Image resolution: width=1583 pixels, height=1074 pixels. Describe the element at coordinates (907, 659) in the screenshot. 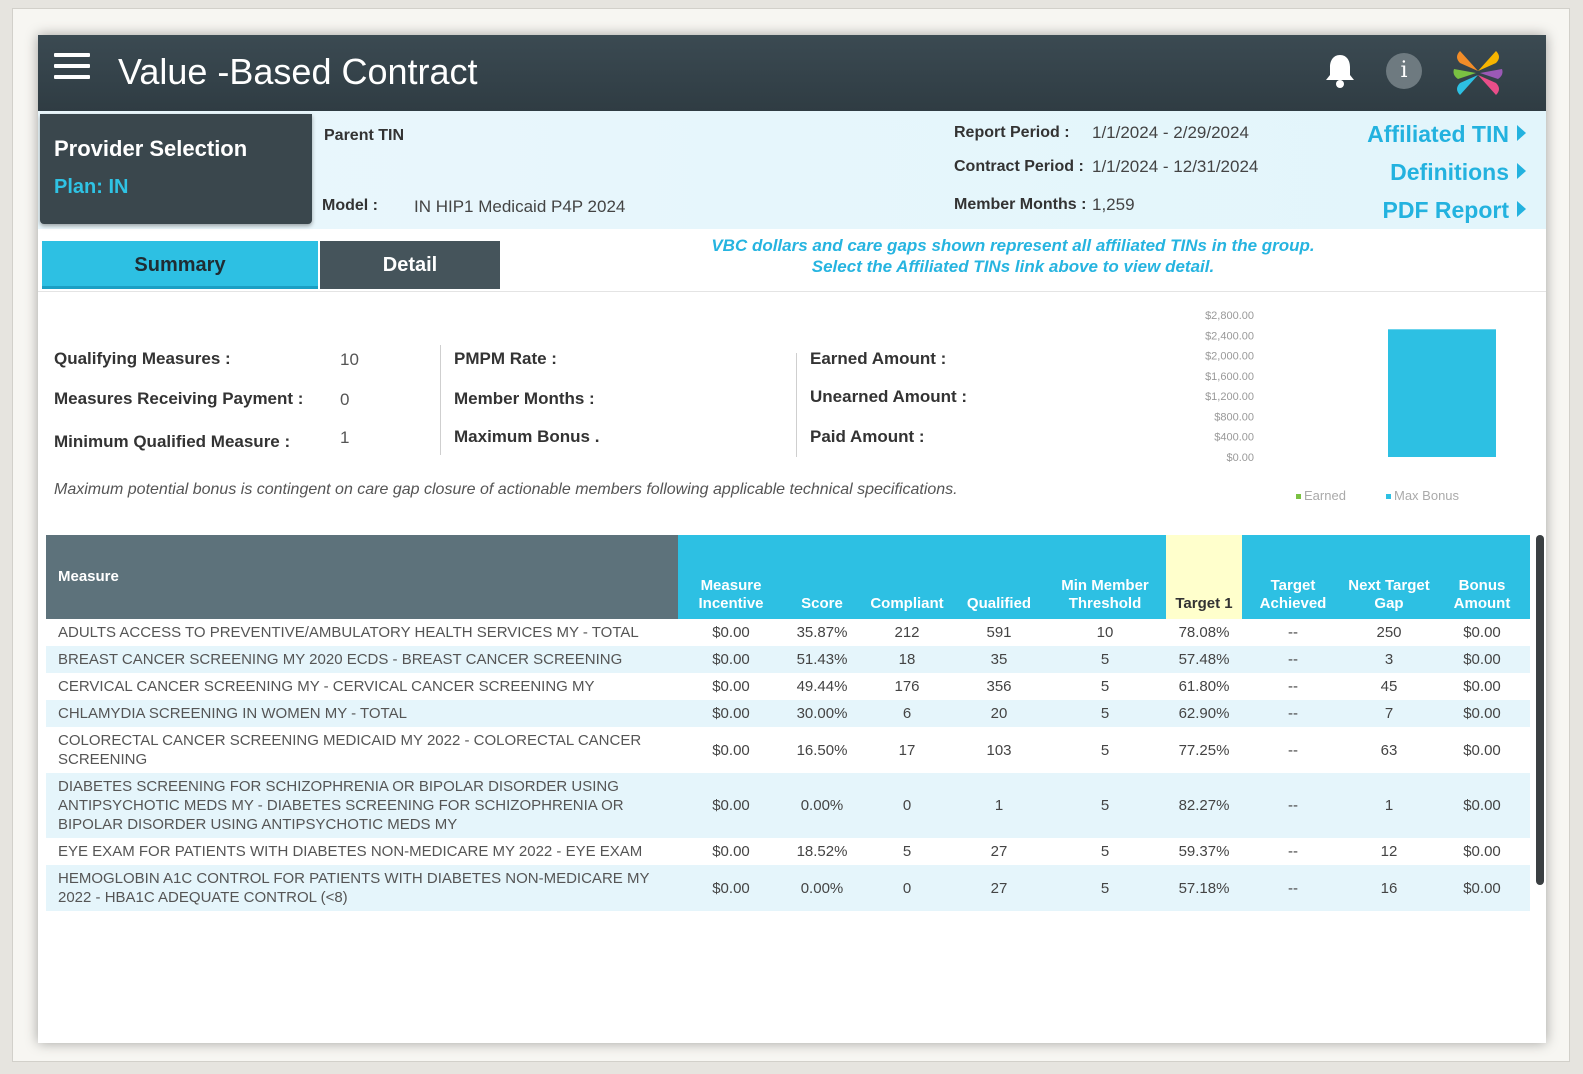

I see `table-cell: 18` at that location.